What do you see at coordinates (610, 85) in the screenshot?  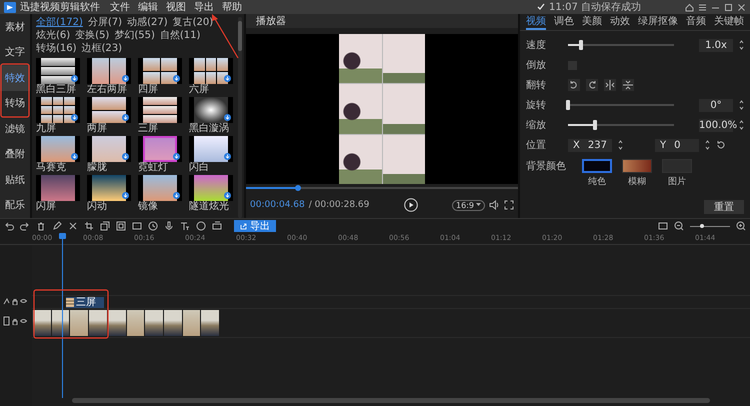 I see `flip-horizontal-icon` at bounding box center [610, 85].